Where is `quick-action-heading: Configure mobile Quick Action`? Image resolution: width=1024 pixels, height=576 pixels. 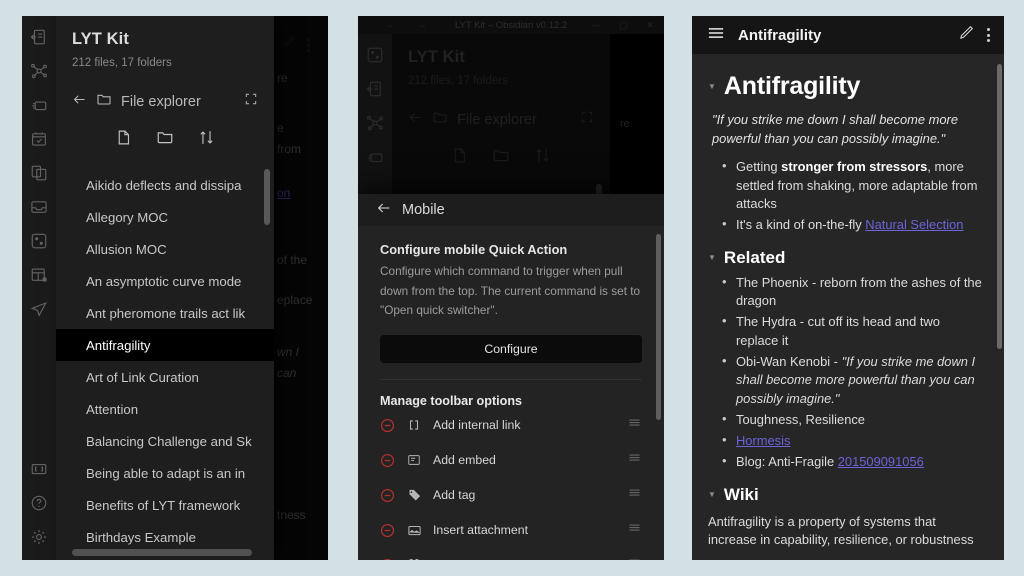
quick-action-heading: Configure mobile Quick Action is located at coordinates (474, 250).